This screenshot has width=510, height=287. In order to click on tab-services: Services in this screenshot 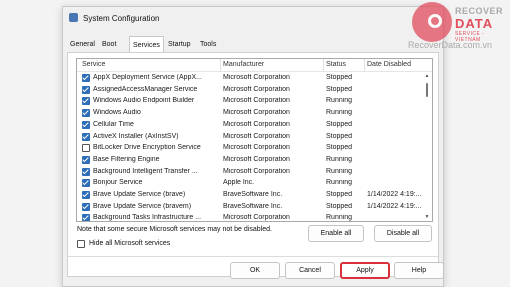, I will do `click(146, 44)`.